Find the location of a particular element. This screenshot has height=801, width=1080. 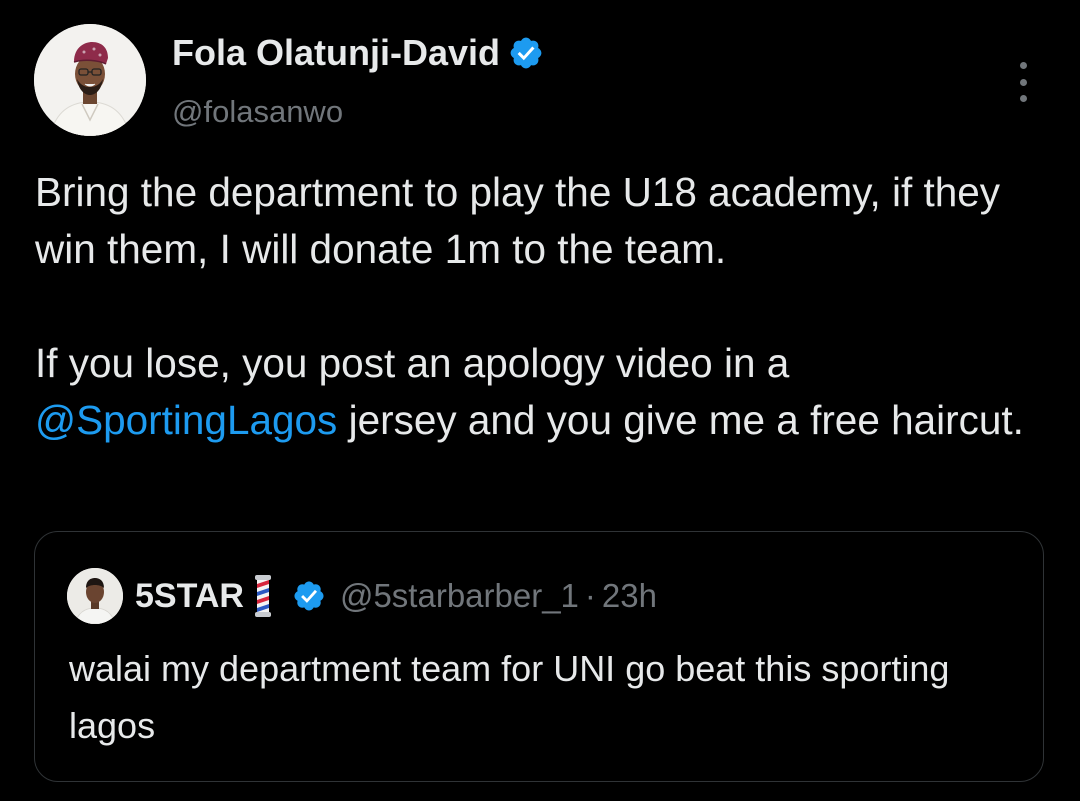

quoted-author-name: 5STAR is located at coordinates (189, 596).